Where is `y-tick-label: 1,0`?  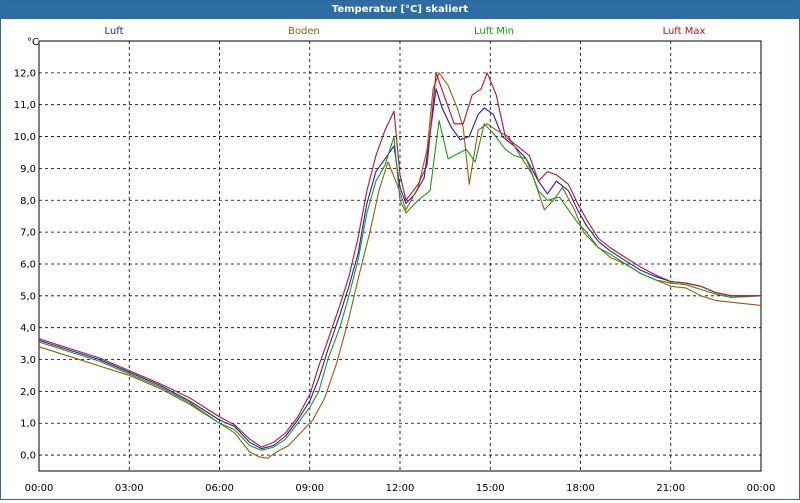 y-tick-label: 1,0 is located at coordinates (28, 424).